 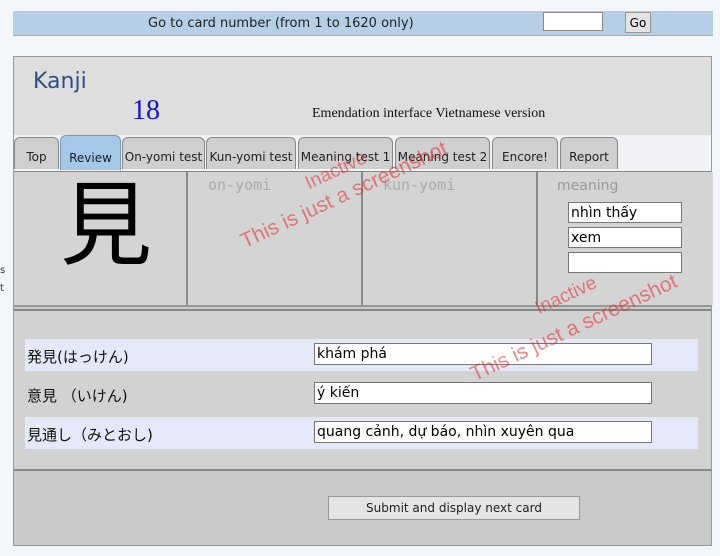 I want to click on tab-meaning-test-2: Meaning test 2, so click(x=442, y=153).